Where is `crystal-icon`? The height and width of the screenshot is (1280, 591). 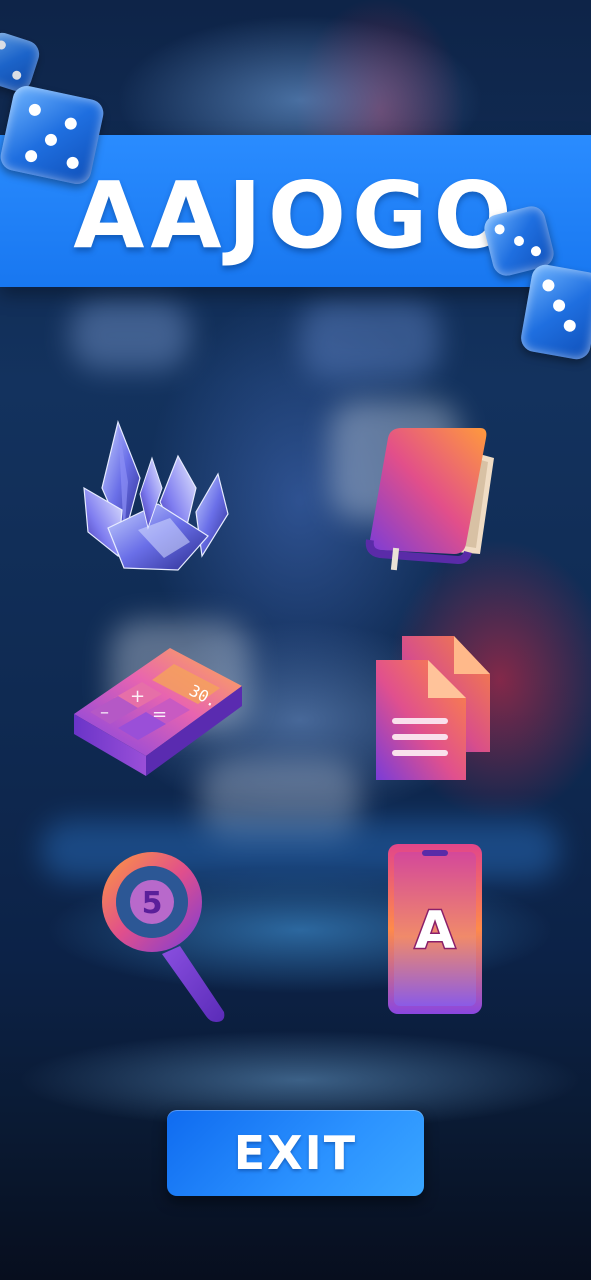
crystal-icon is located at coordinates (156, 495).